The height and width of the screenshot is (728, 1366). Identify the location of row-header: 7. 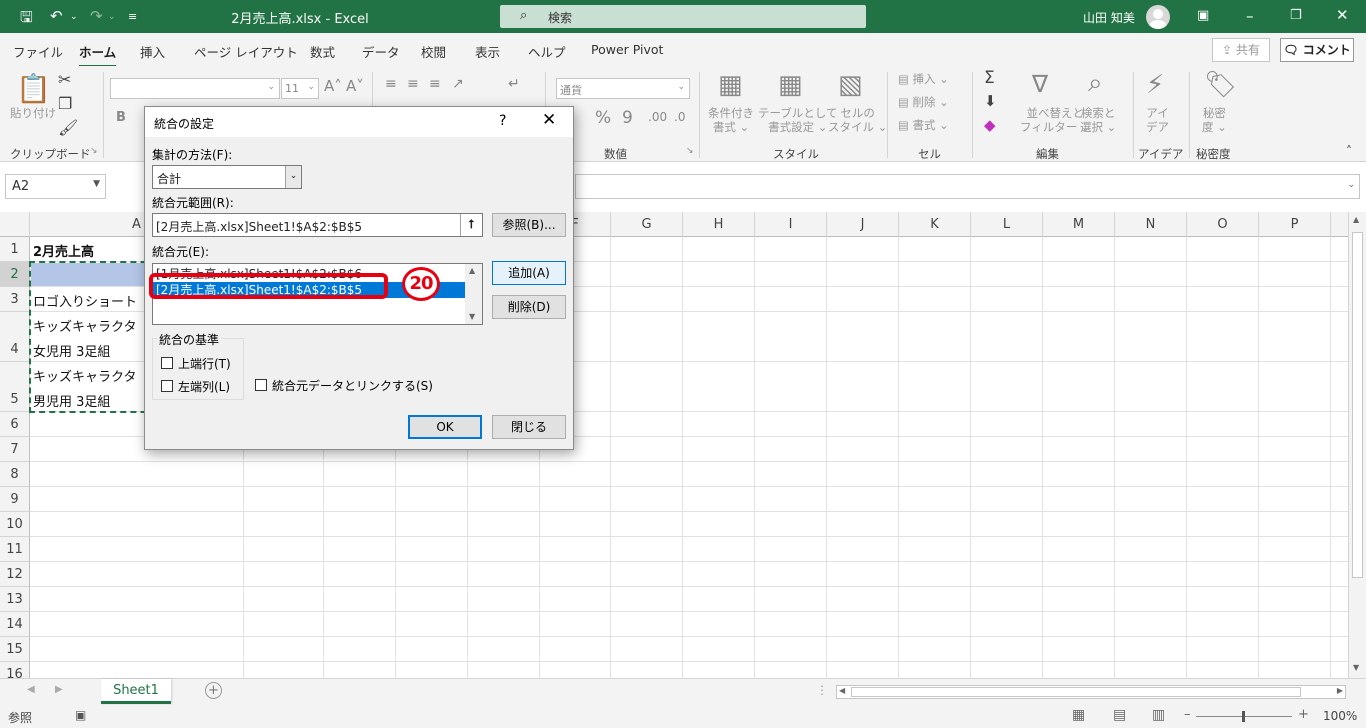
(15, 449).